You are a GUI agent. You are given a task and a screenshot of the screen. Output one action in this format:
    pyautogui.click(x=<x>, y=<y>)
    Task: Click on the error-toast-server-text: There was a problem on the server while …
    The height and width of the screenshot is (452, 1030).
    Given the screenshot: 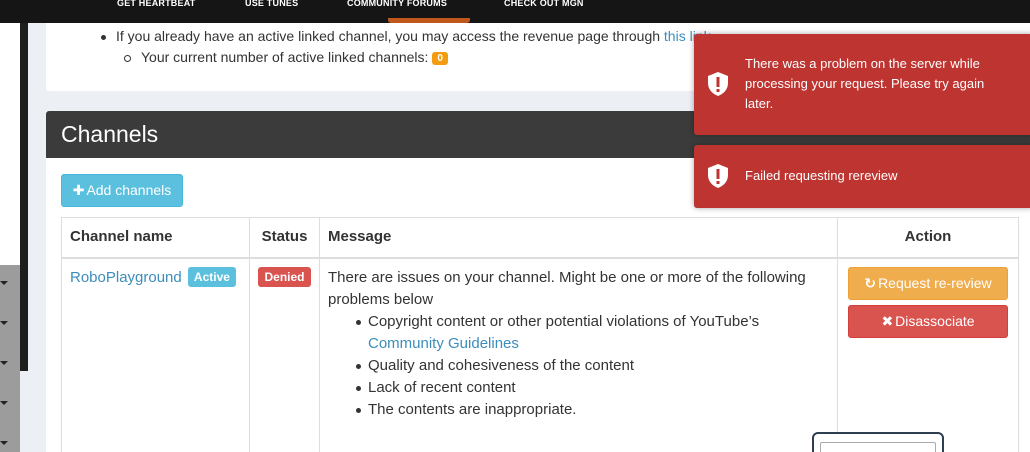 What is the action you would take?
    pyautogui.click(x=865, y=83)
    